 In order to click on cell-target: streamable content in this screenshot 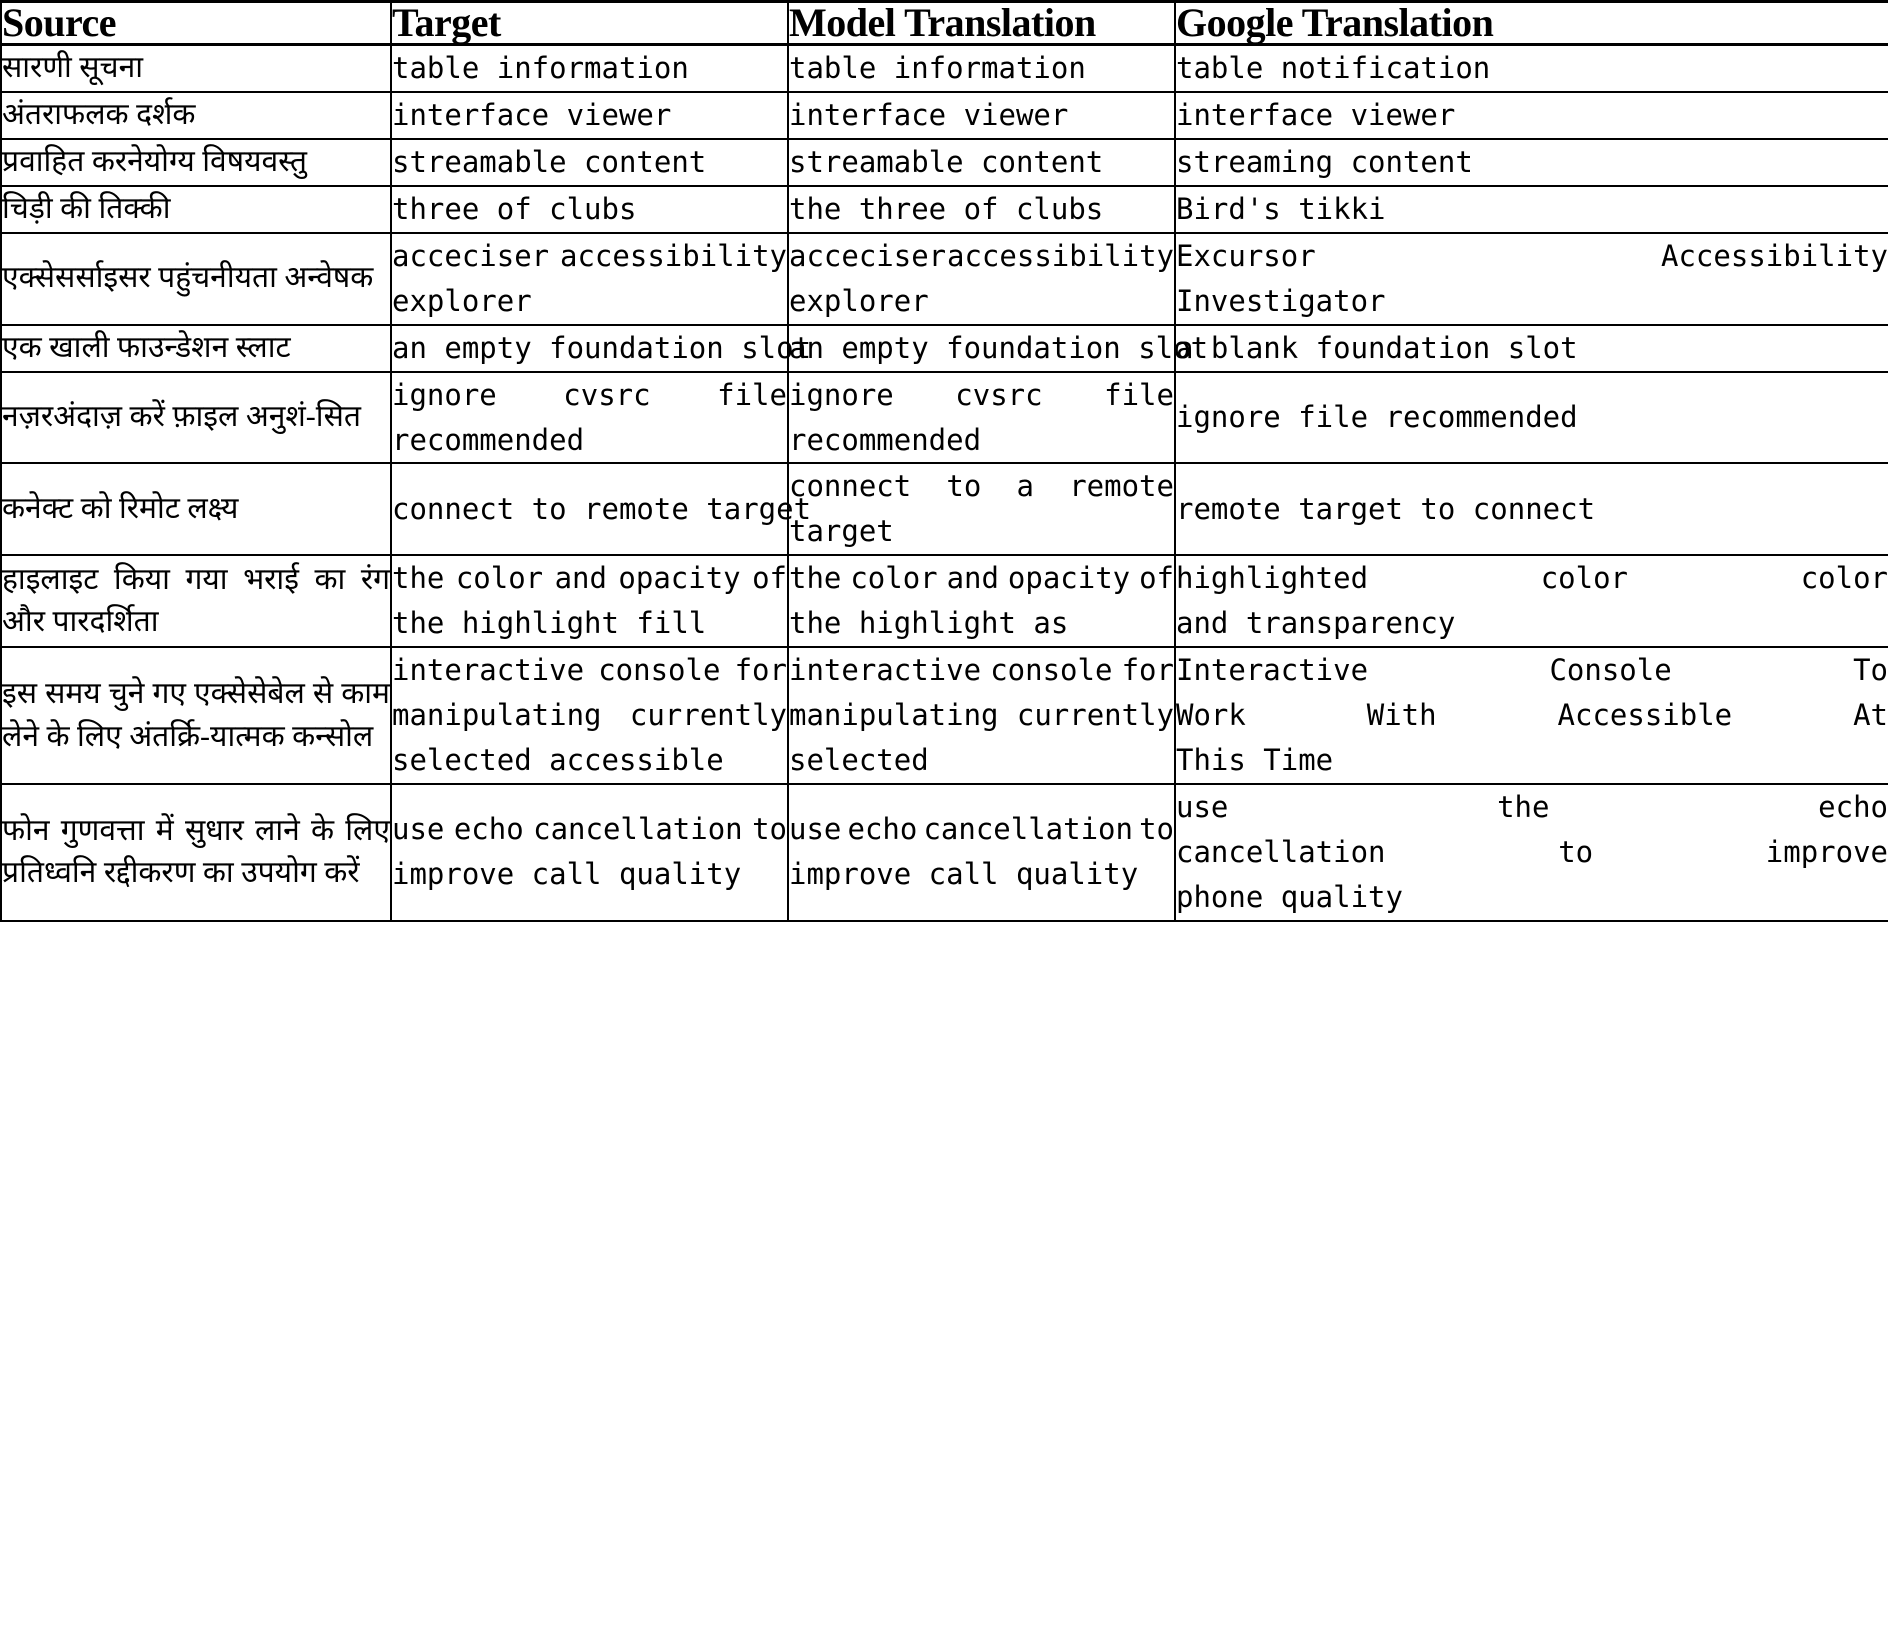, I will do `click(589, 162)`.